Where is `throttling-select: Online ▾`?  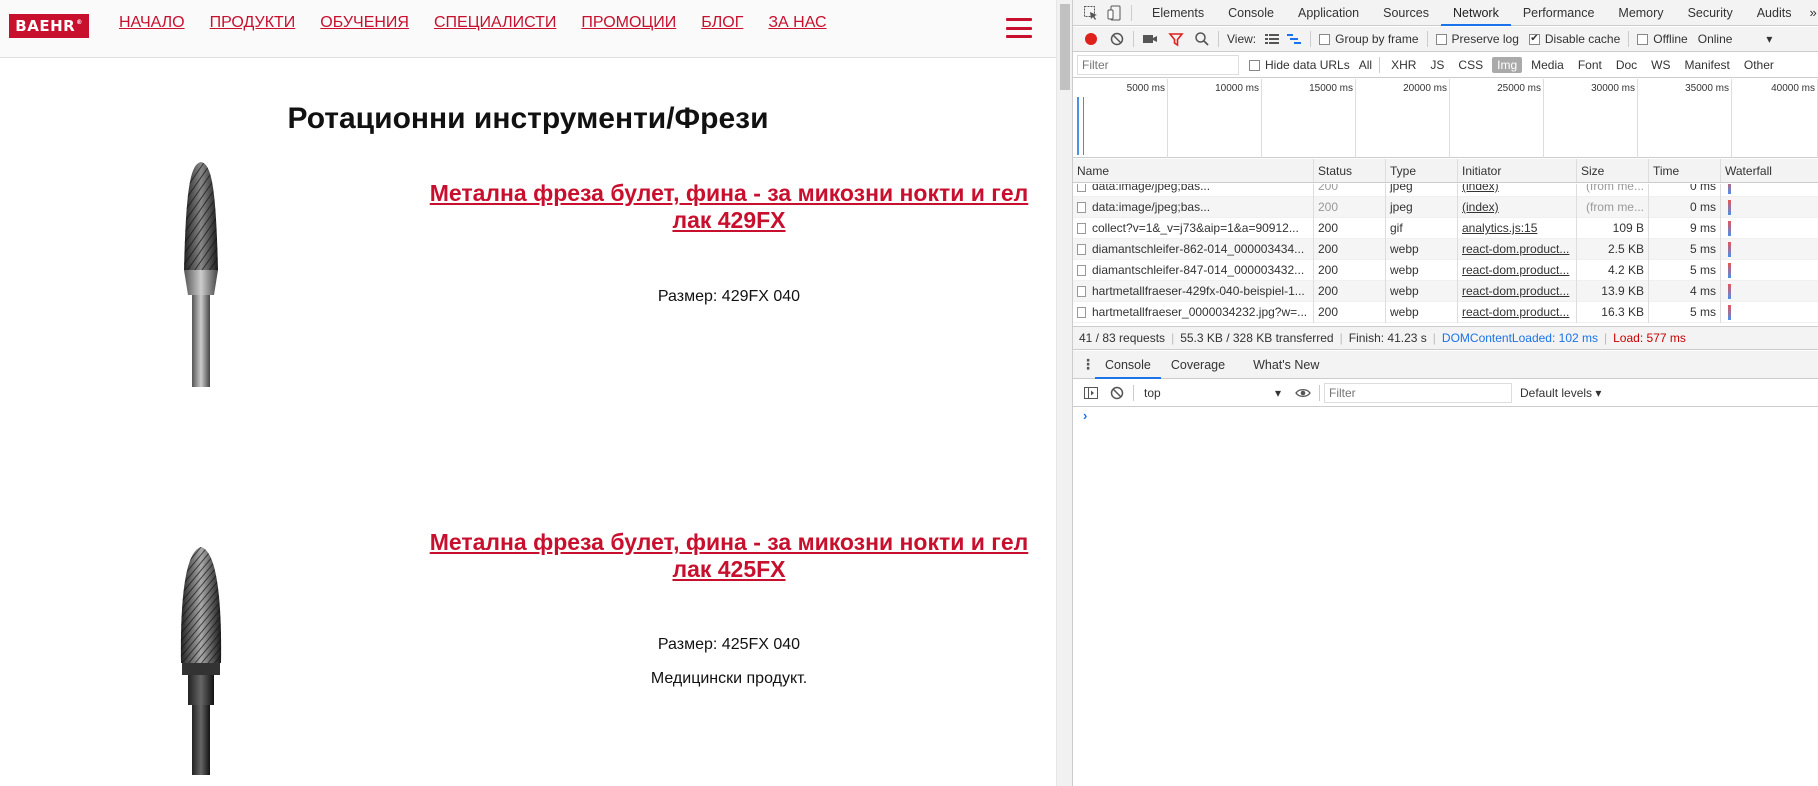 throttling-select: Online ▾ is located at coordinates (1735, 39).